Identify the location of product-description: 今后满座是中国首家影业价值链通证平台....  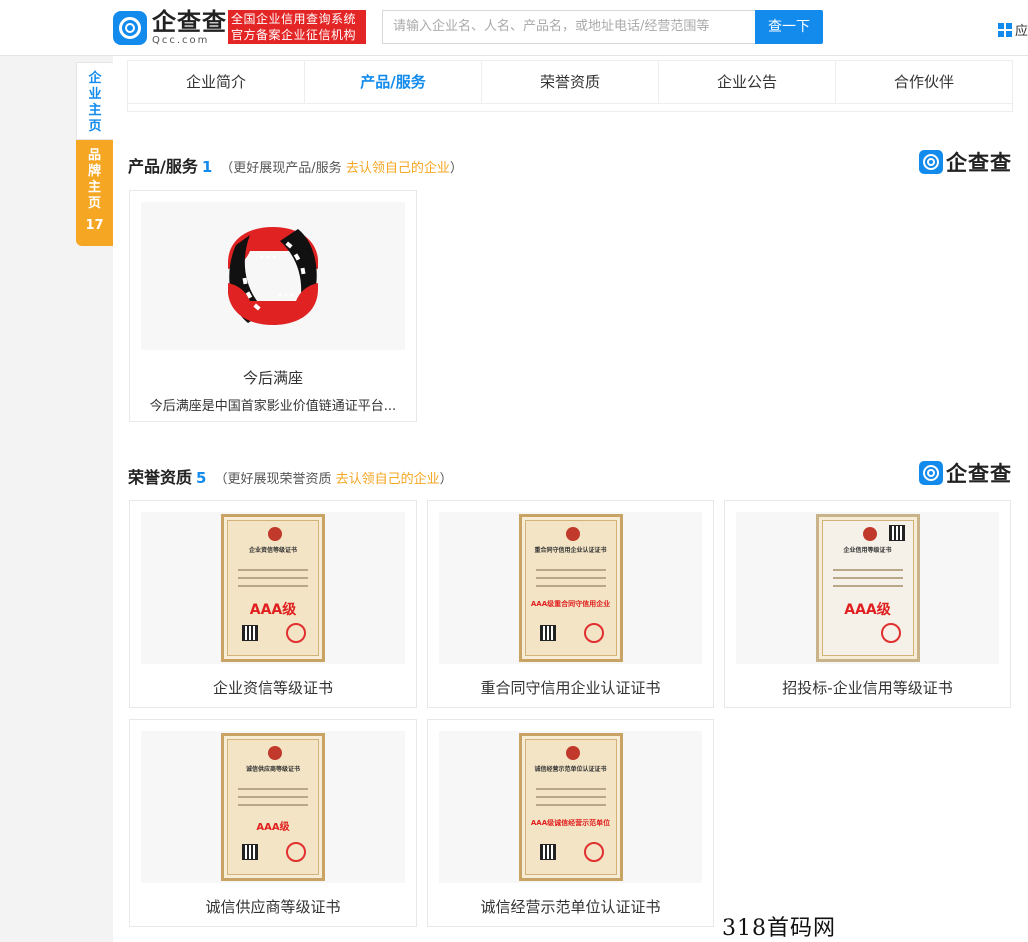
(273, 406).